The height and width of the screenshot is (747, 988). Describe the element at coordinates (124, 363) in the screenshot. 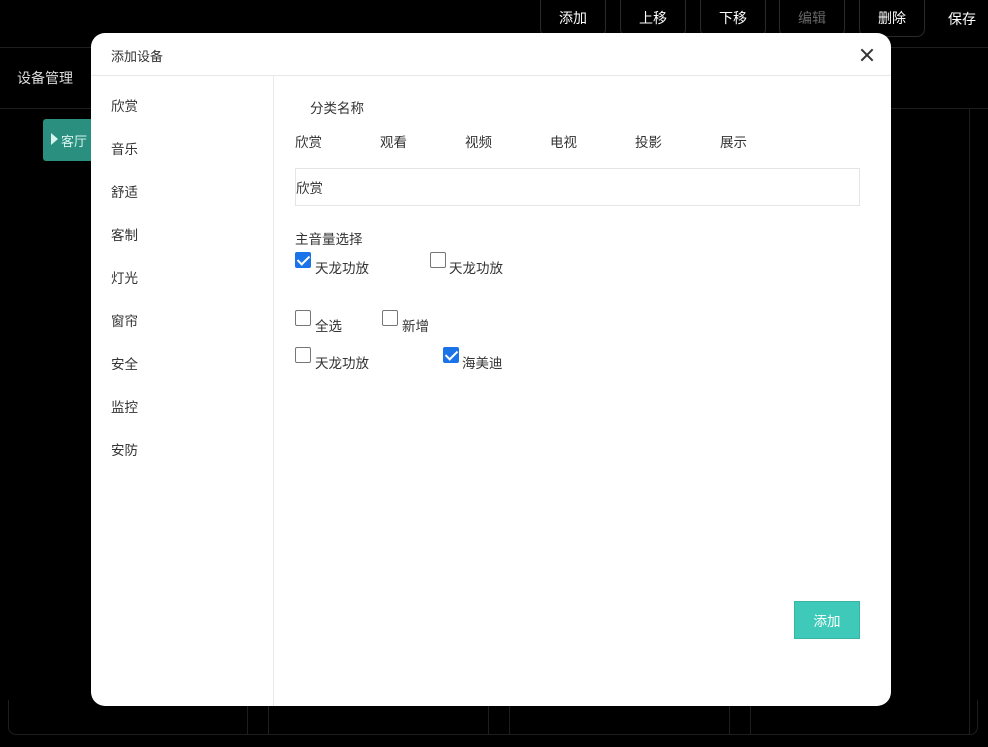

I see `category-item: 安全` at that location.